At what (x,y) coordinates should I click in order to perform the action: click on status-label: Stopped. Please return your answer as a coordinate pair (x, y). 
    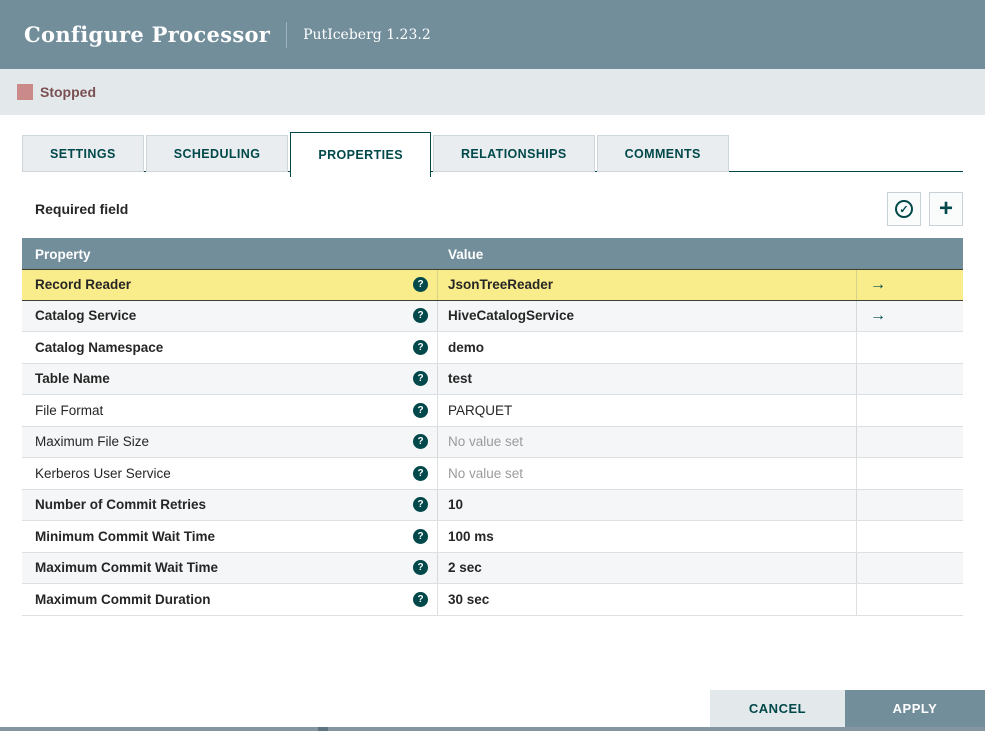
    Looking at the image, I should click on (68, 92).